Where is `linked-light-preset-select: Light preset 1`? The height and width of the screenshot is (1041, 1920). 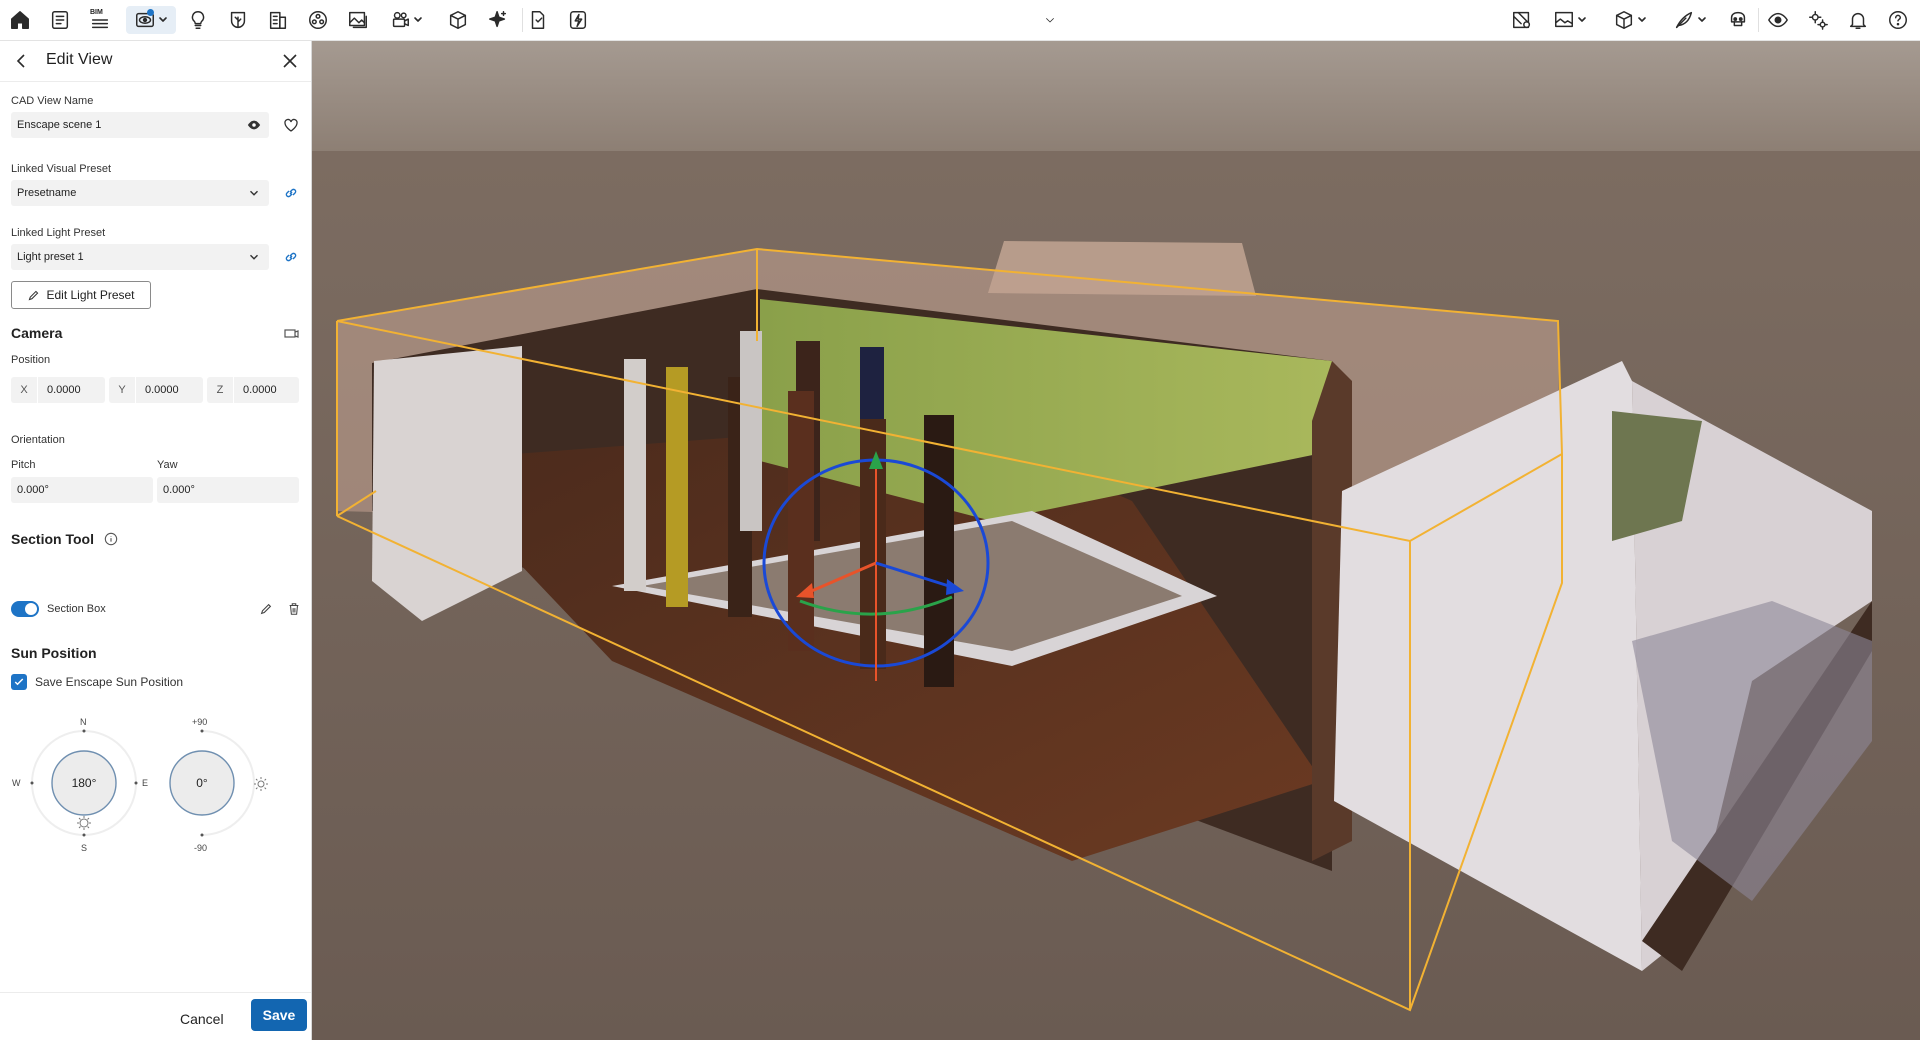 linked-light-preset-select: Light preset 1 is located at coordinates (140, 257).